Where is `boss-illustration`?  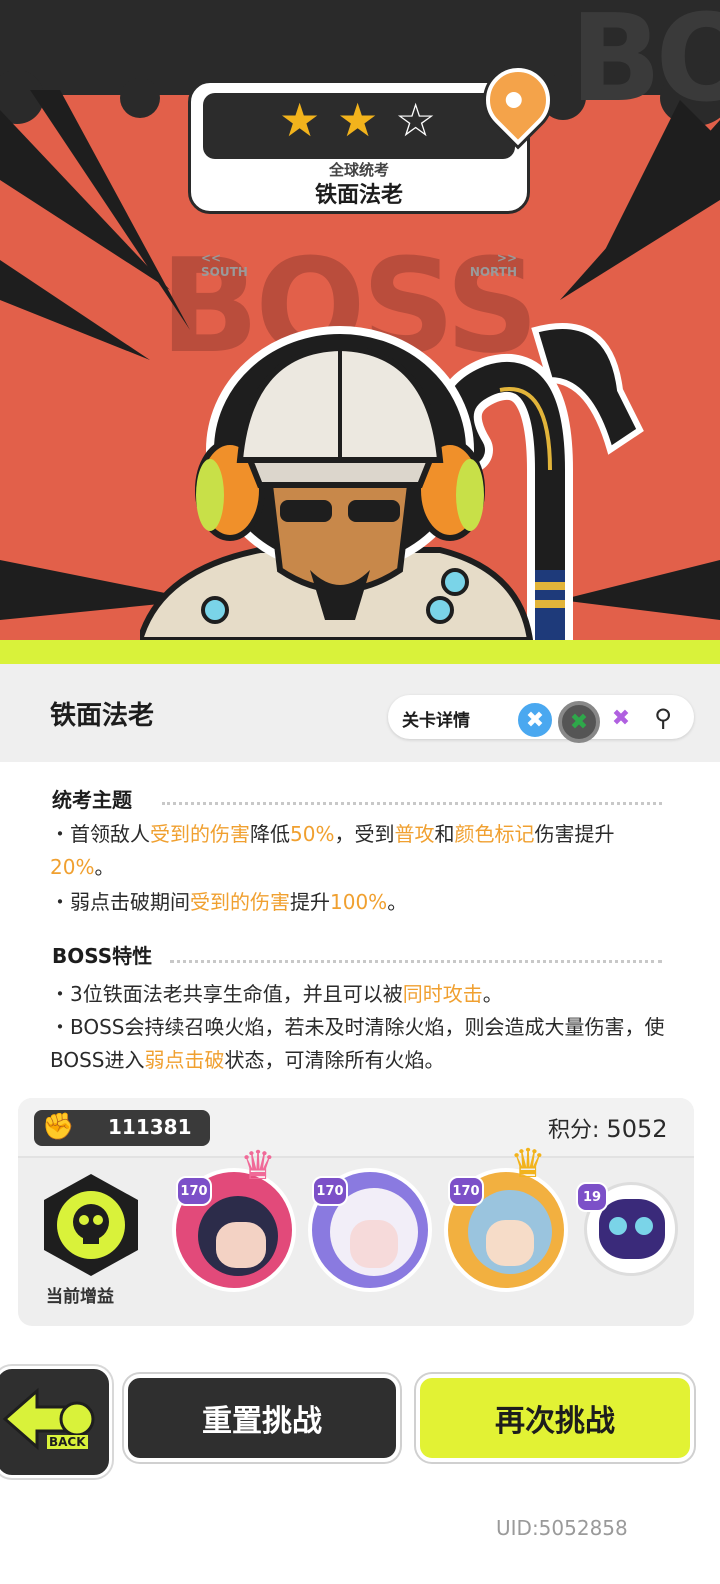
boss-illustration is located at coordinates (392, 491).